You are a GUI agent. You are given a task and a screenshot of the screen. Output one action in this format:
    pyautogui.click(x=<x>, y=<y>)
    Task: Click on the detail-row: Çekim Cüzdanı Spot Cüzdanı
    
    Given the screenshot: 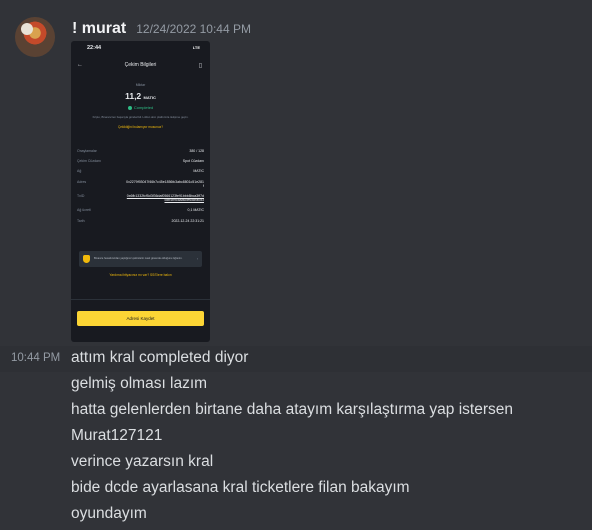 What is the action you would take?
    pyautogui.click(x=140, y=161)
    